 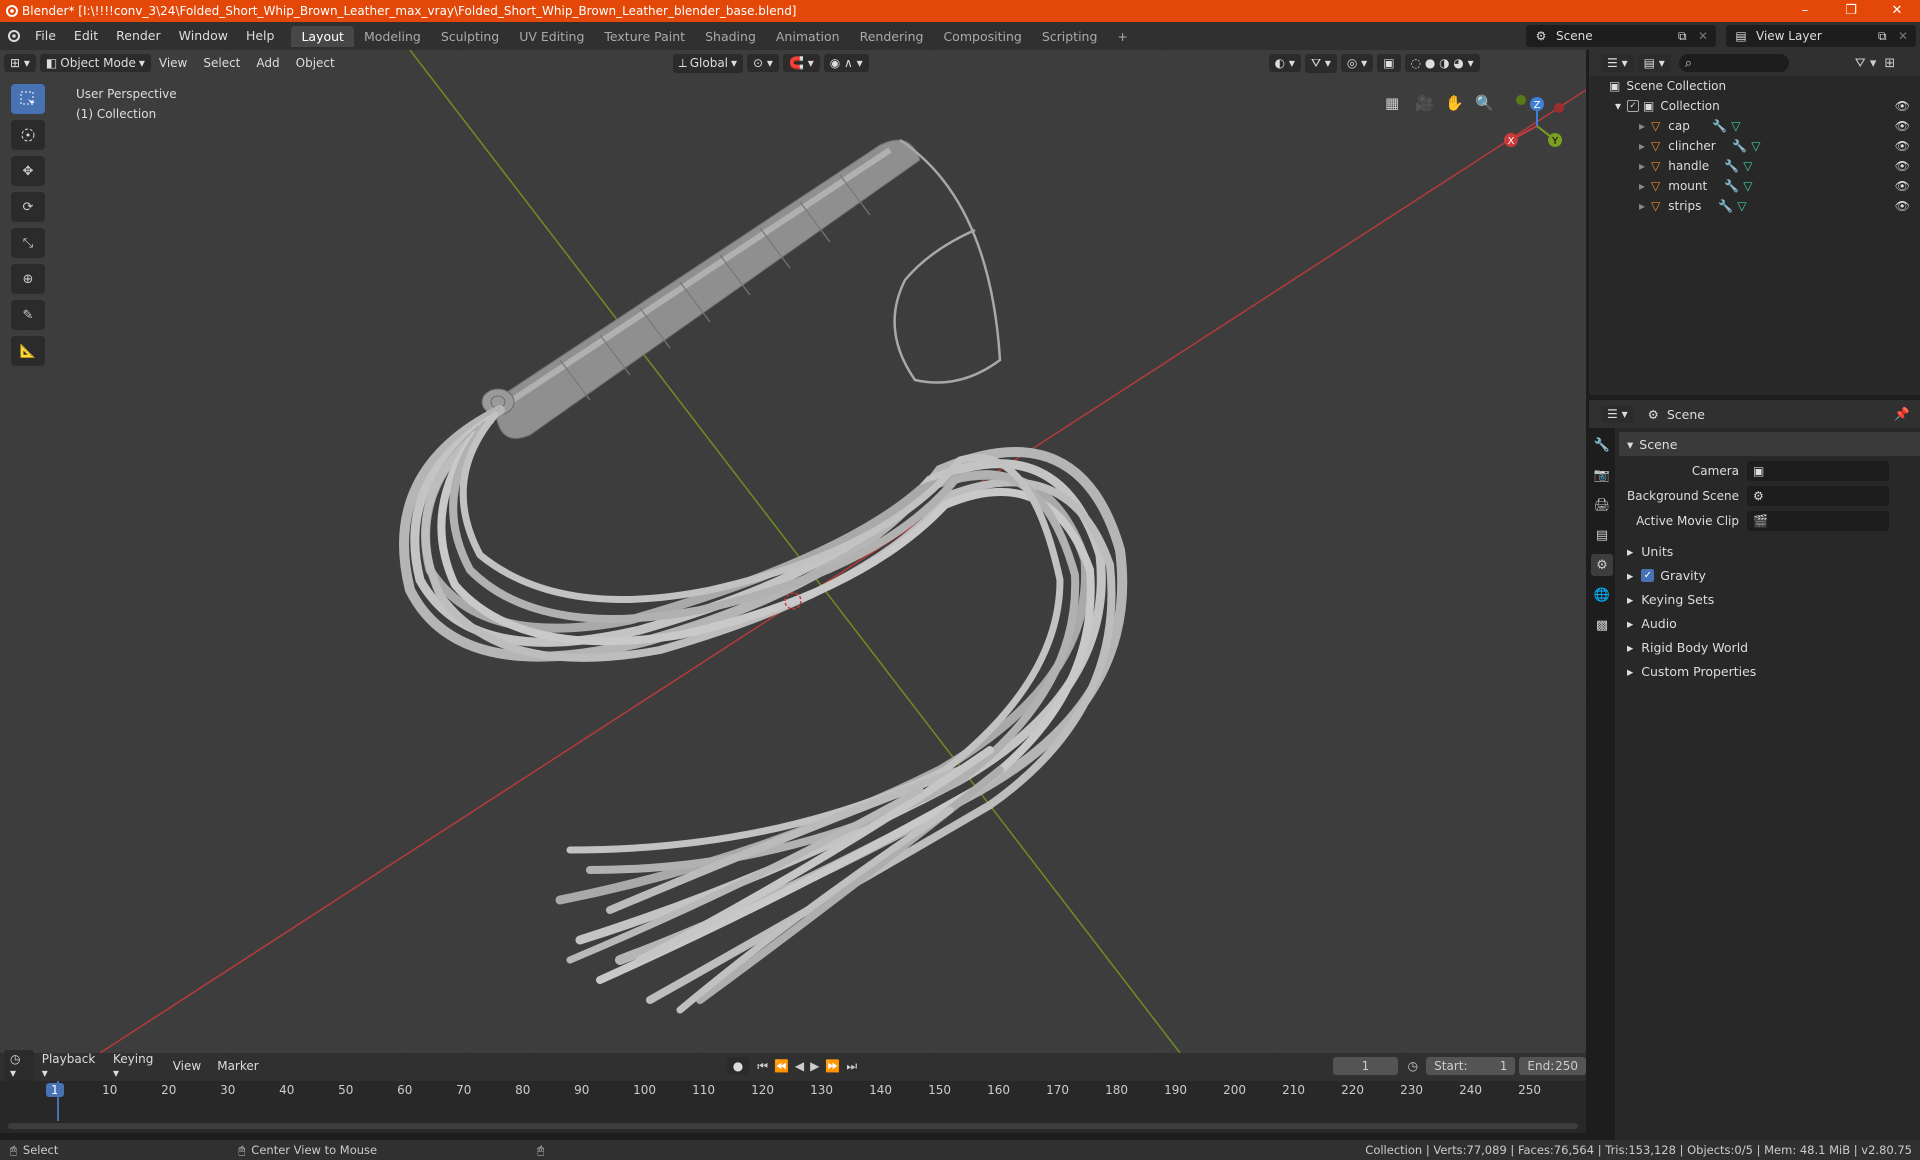 I want to click on end-frame-field: End: 250, so click(x=1552, y=1066).